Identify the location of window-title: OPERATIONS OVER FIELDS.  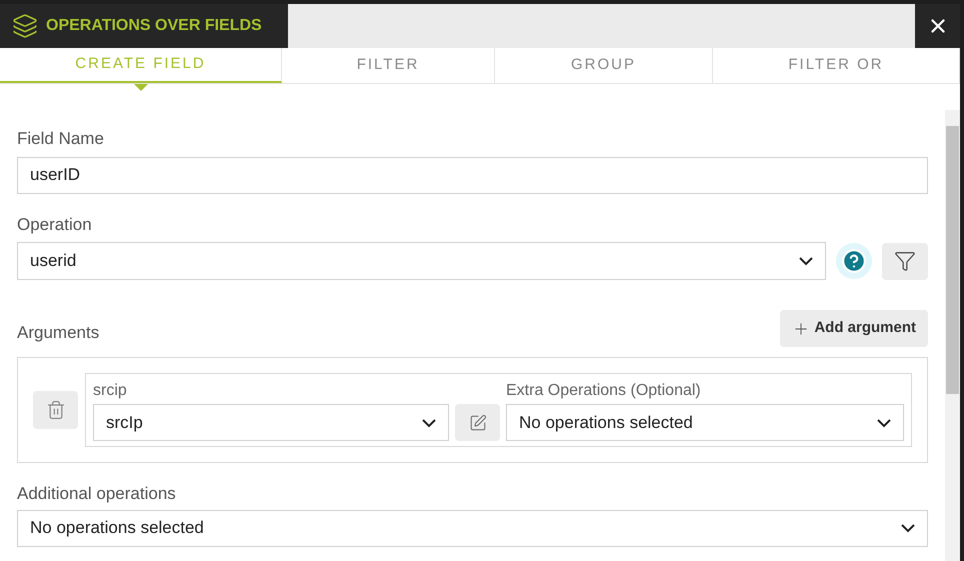
(154, 26).